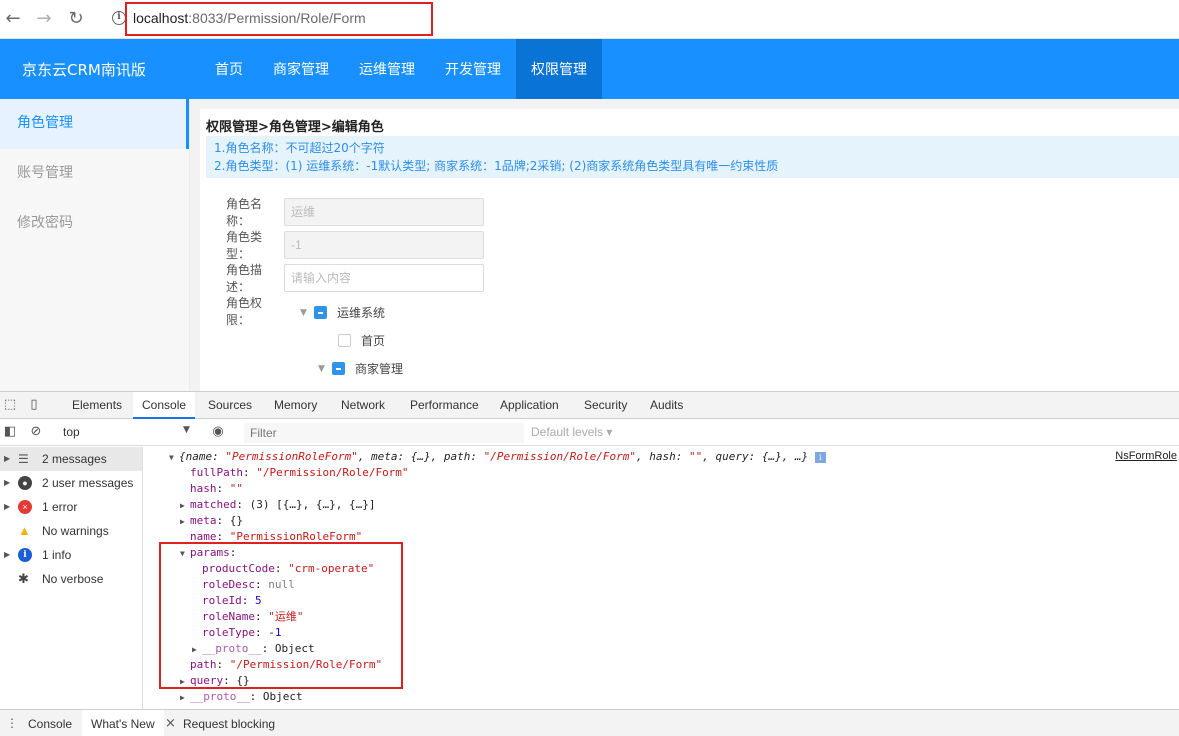  I want to click on tab-performance: Performance, so click(444, 405).